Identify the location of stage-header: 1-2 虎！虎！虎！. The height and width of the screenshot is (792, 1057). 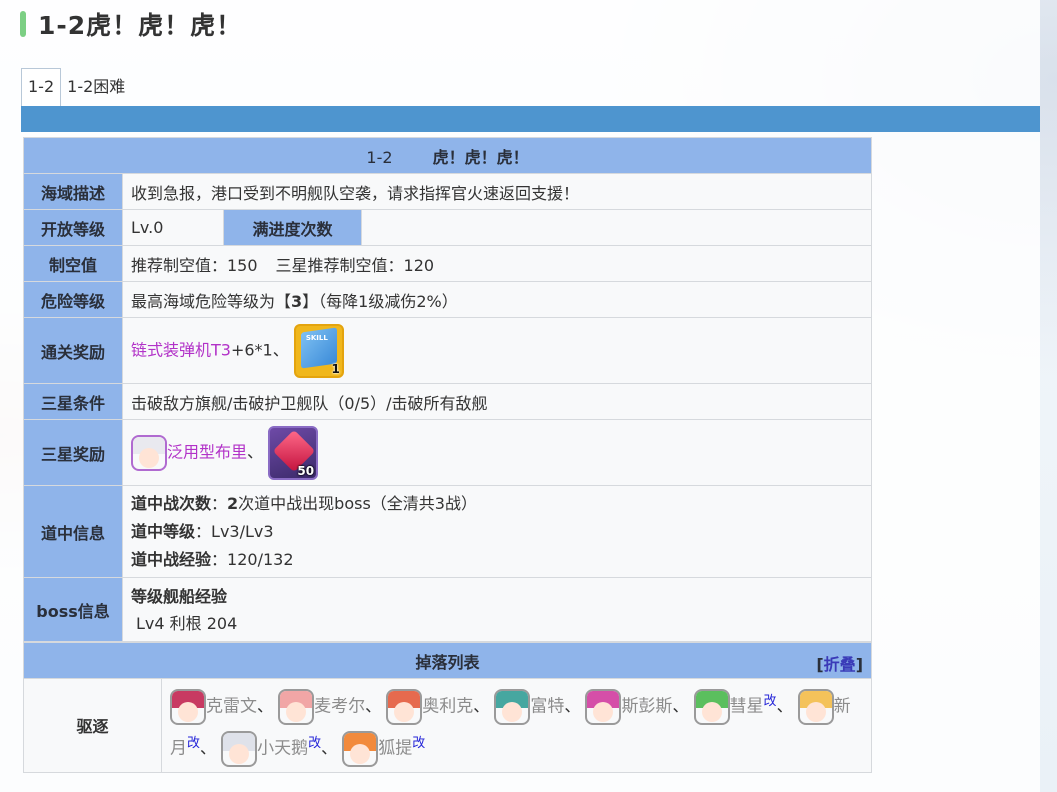
(447, 155).